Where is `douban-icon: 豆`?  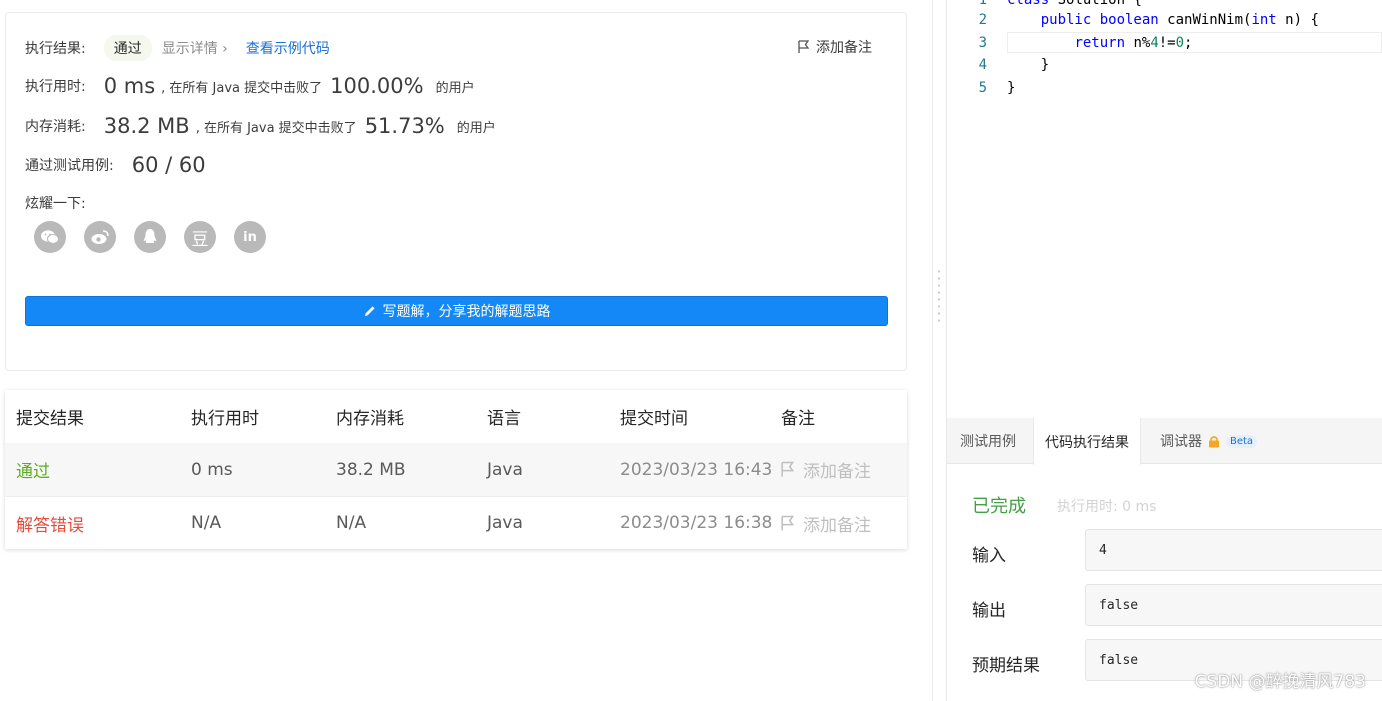
douban-icon: 豆 is located at coordinates (200, 237).